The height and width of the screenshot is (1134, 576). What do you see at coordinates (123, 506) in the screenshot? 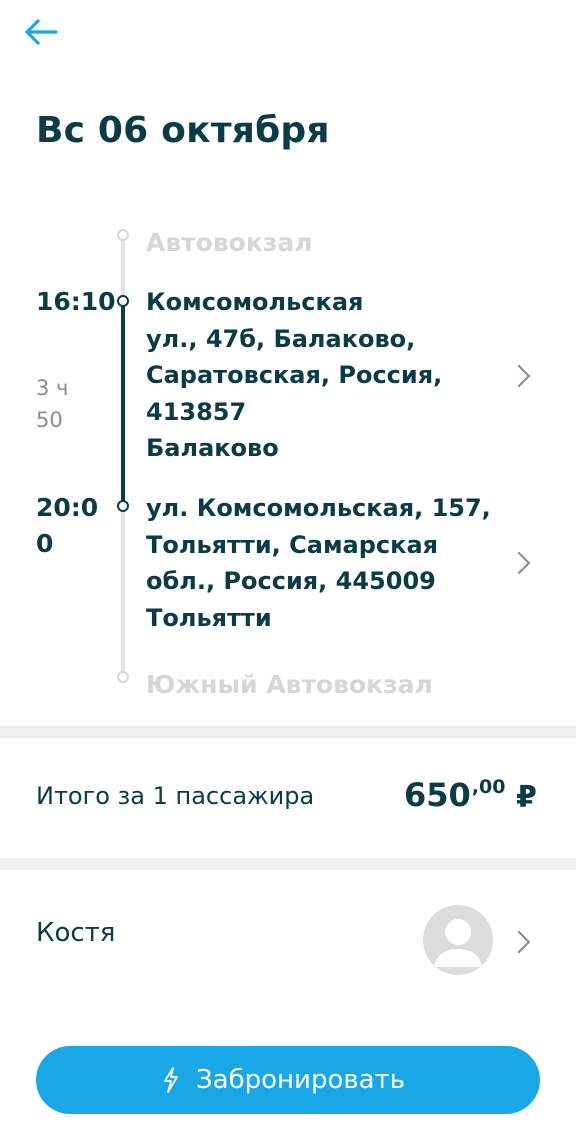
I see `timeline-dot-arrival` at bounding box center [123, 506].